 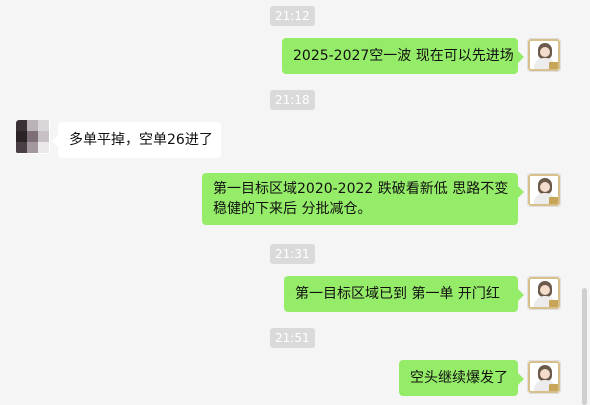 I want to click on message-bubble-outgoing: 空头继续爆发了, so click(x=461, y=378).